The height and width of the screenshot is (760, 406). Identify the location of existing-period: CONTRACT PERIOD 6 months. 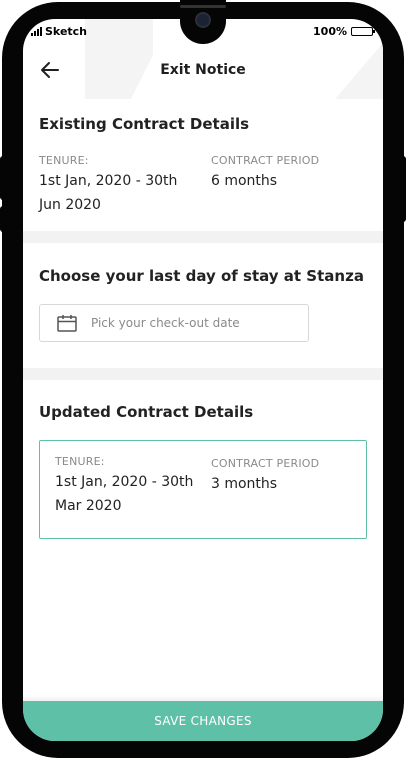
(286, 173).